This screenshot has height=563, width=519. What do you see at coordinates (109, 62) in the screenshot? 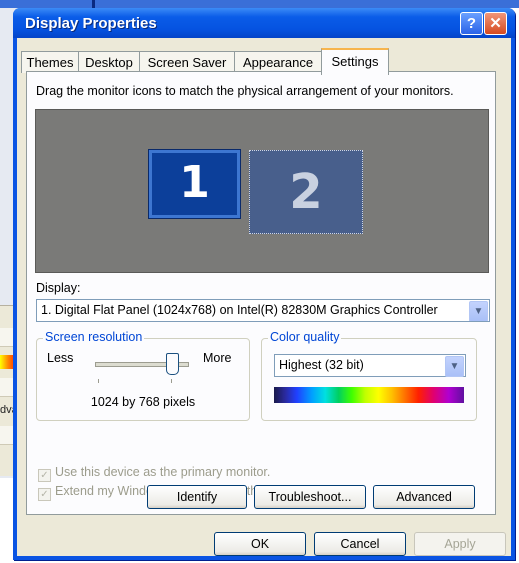
I see `tab-desktop: Desktop` at bounding box center [109, 62].